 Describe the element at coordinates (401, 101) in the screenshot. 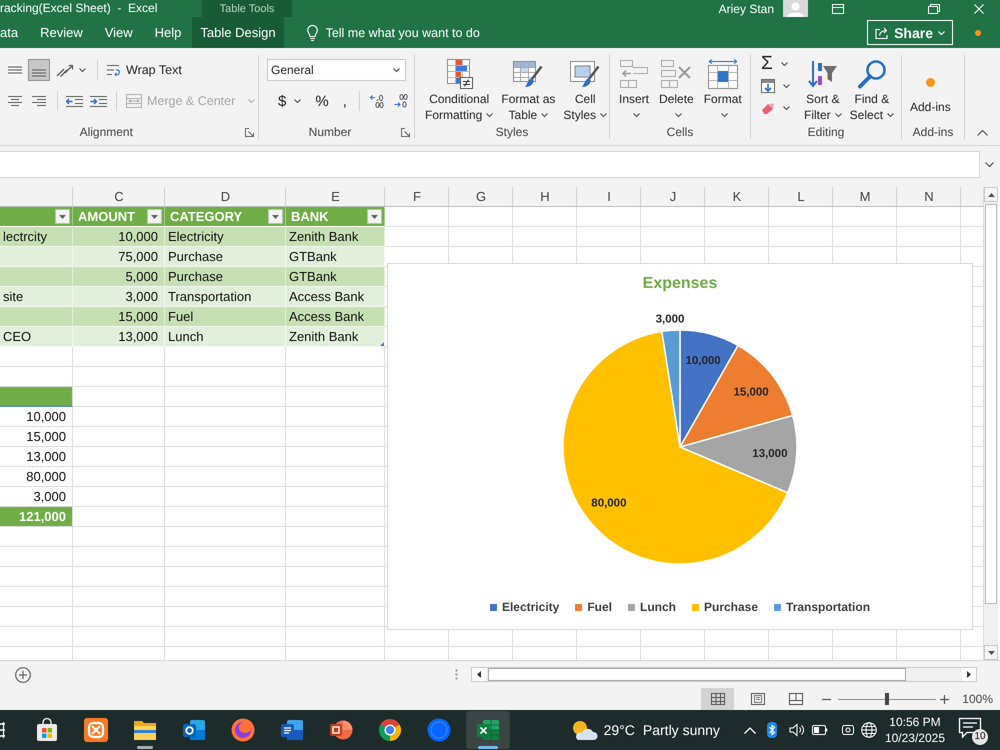

I see `decimal-places-icon` at that location.